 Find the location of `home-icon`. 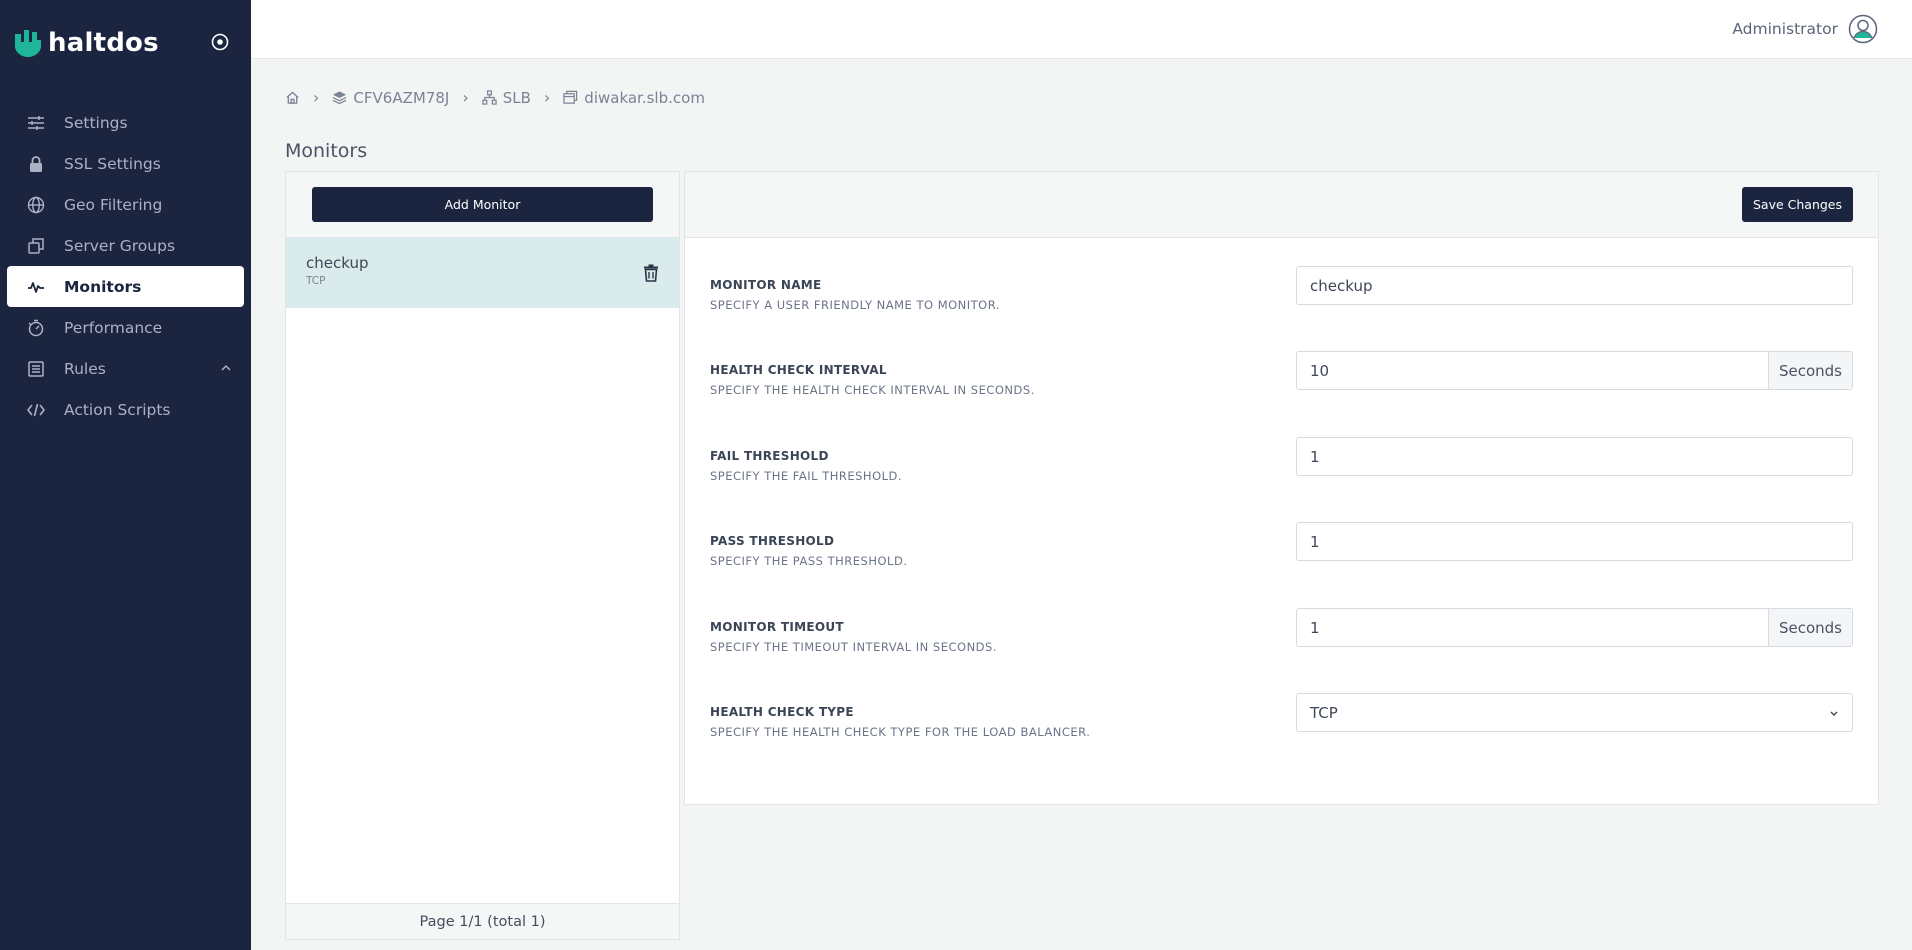

home-icon is located at coordinates (292, 97).